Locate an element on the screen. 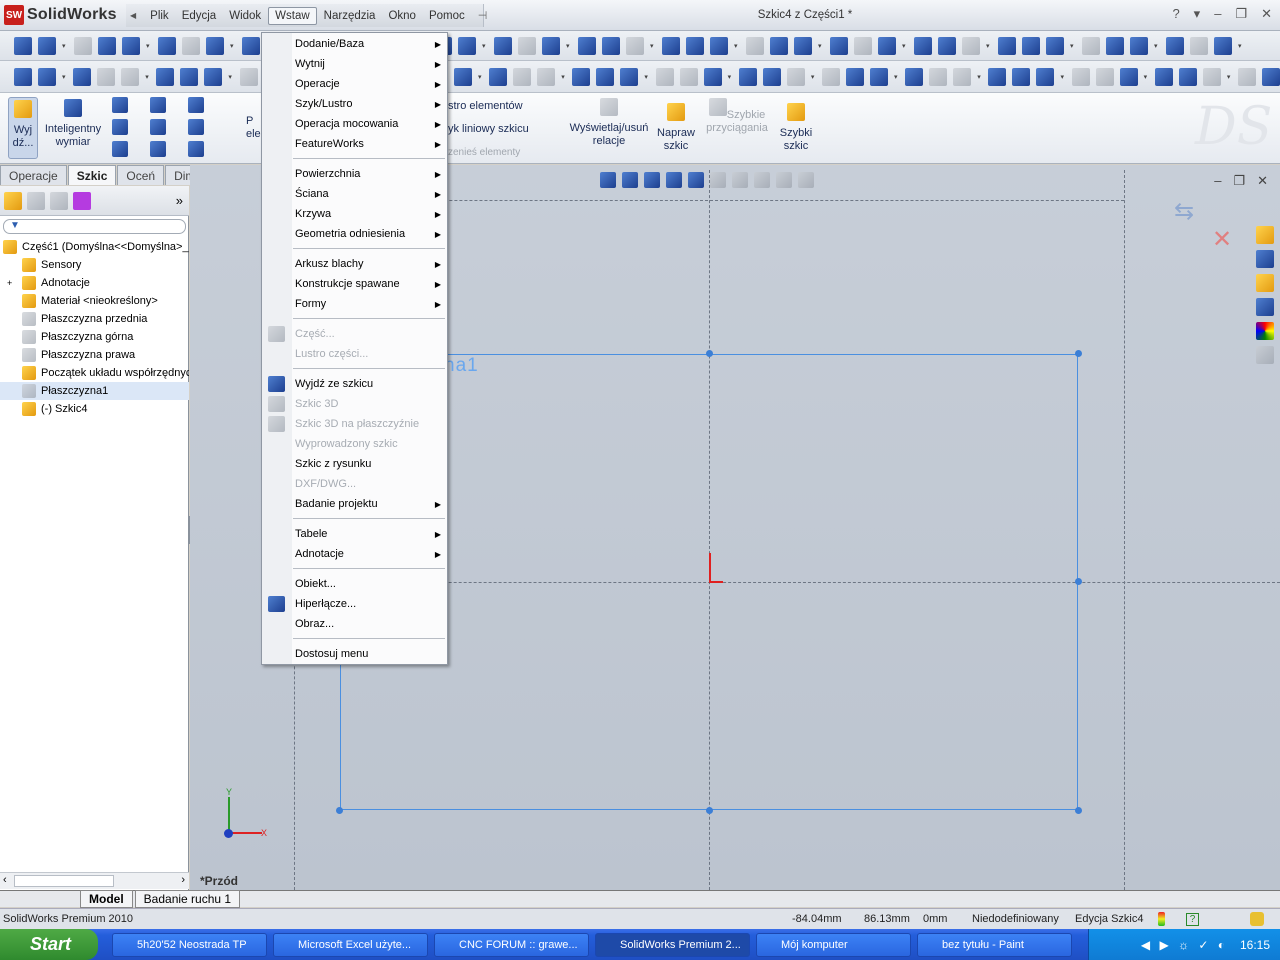  slot-tool-icon is located at coordinates (120, 149).